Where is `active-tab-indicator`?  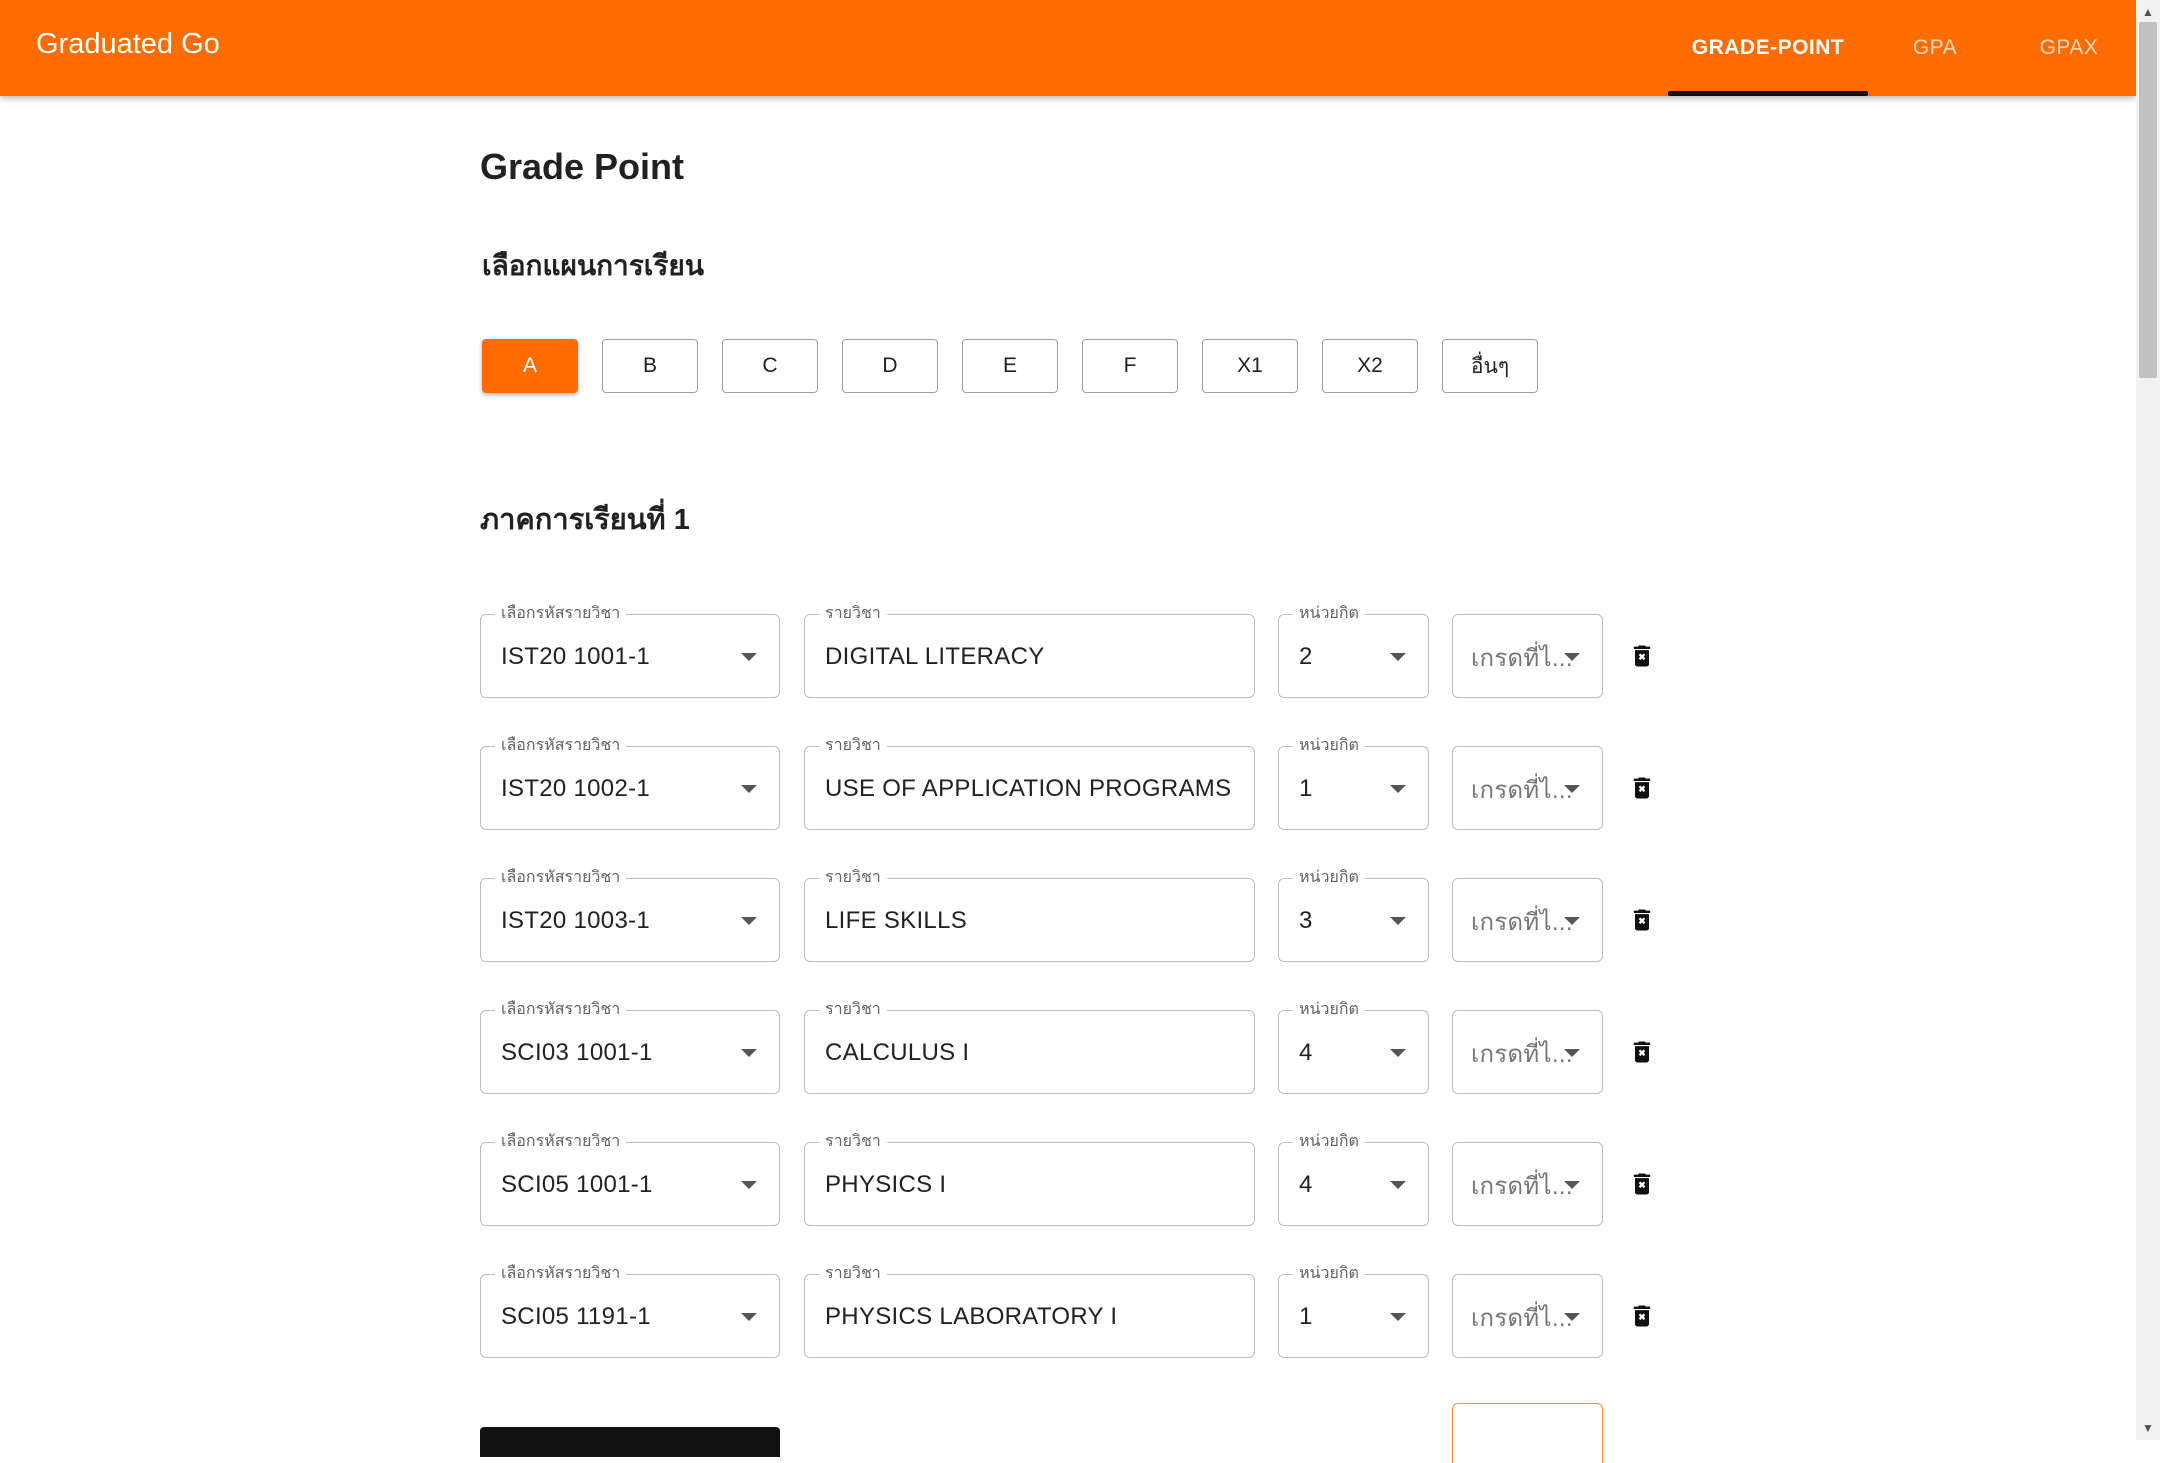 active-tab-indicator is located at coordinates (1768, 93).